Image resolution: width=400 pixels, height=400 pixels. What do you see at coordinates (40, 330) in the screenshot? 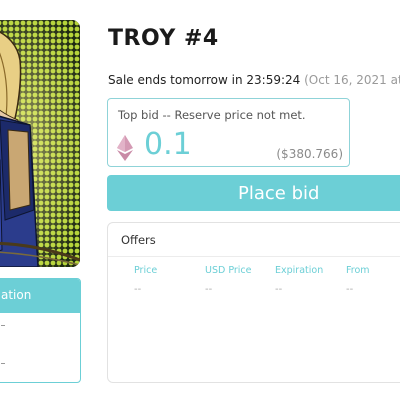
I see `details-panel: ation` at bounding box center [40, 330].